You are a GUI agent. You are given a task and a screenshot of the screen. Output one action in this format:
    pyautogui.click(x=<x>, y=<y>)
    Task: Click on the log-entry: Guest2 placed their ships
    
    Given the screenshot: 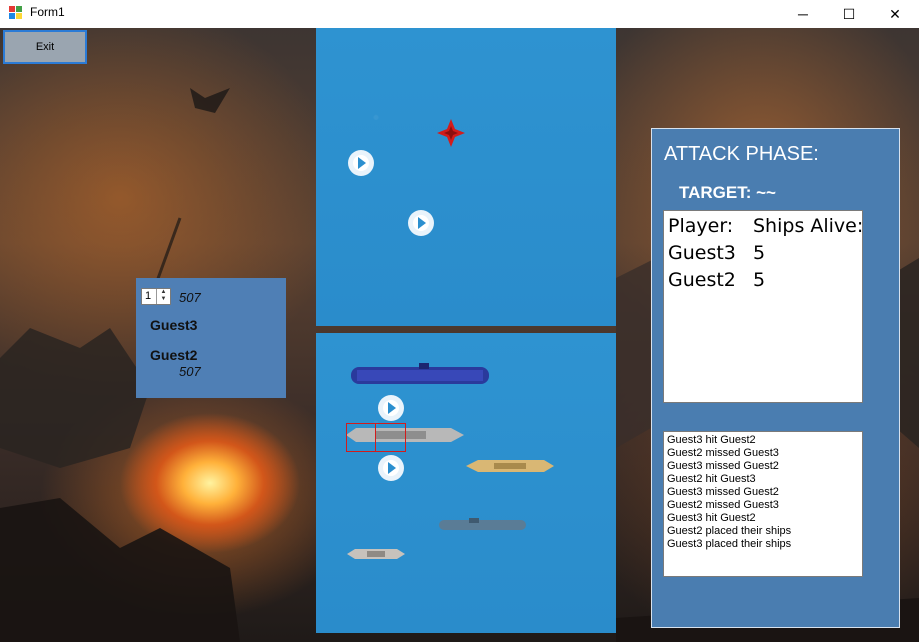 What is the action you would take?
    pyautogui.click(x=729, y=531)
    